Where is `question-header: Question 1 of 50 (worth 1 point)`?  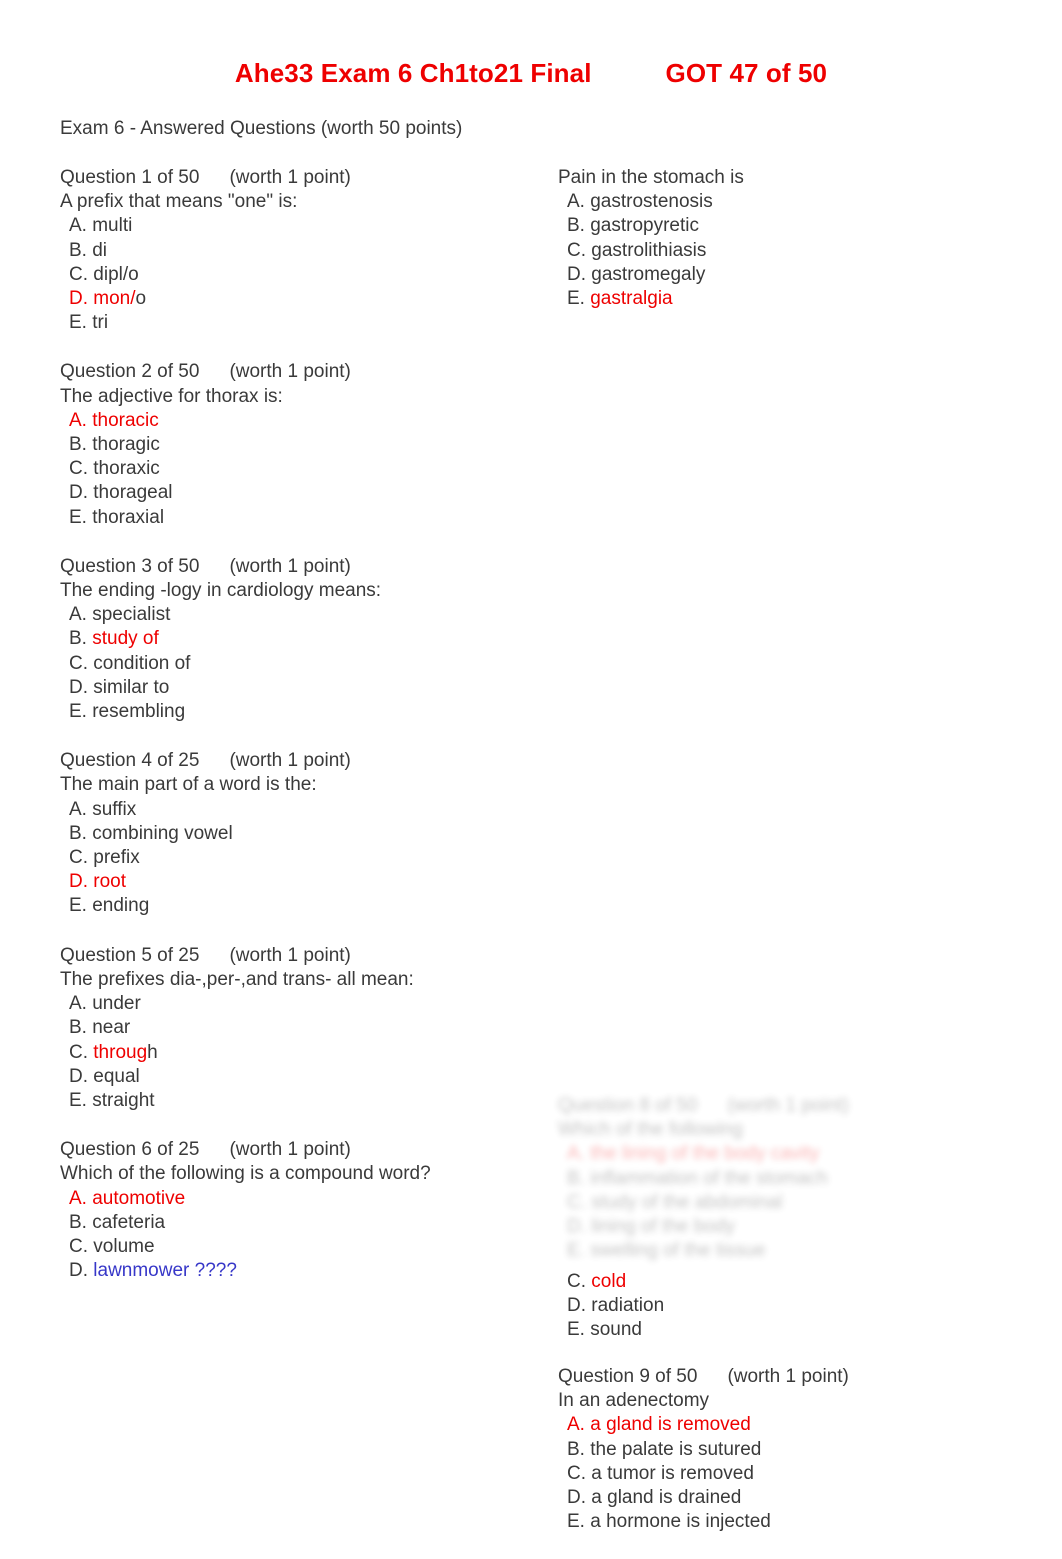
question-header: Question 1 of 50 (worth 1 point) is located at coordinates (295, 178).